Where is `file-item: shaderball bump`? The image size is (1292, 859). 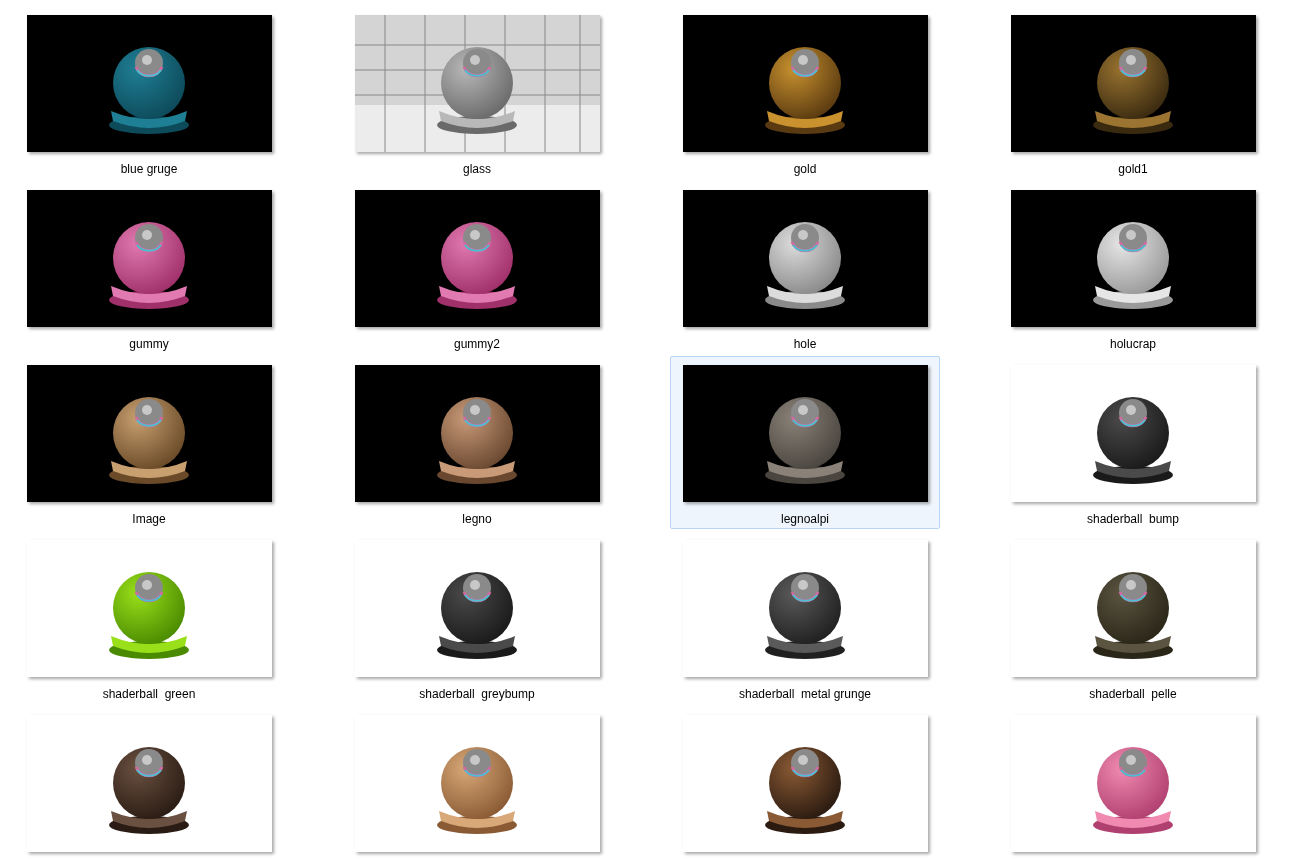 file-item: shaderball bump is located at coordinates (1133, 442).